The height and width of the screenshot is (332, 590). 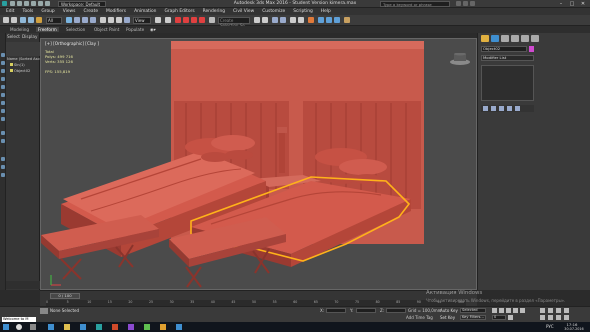 I want to click on bind-space-warp-icon, so click(x=39, y=20).